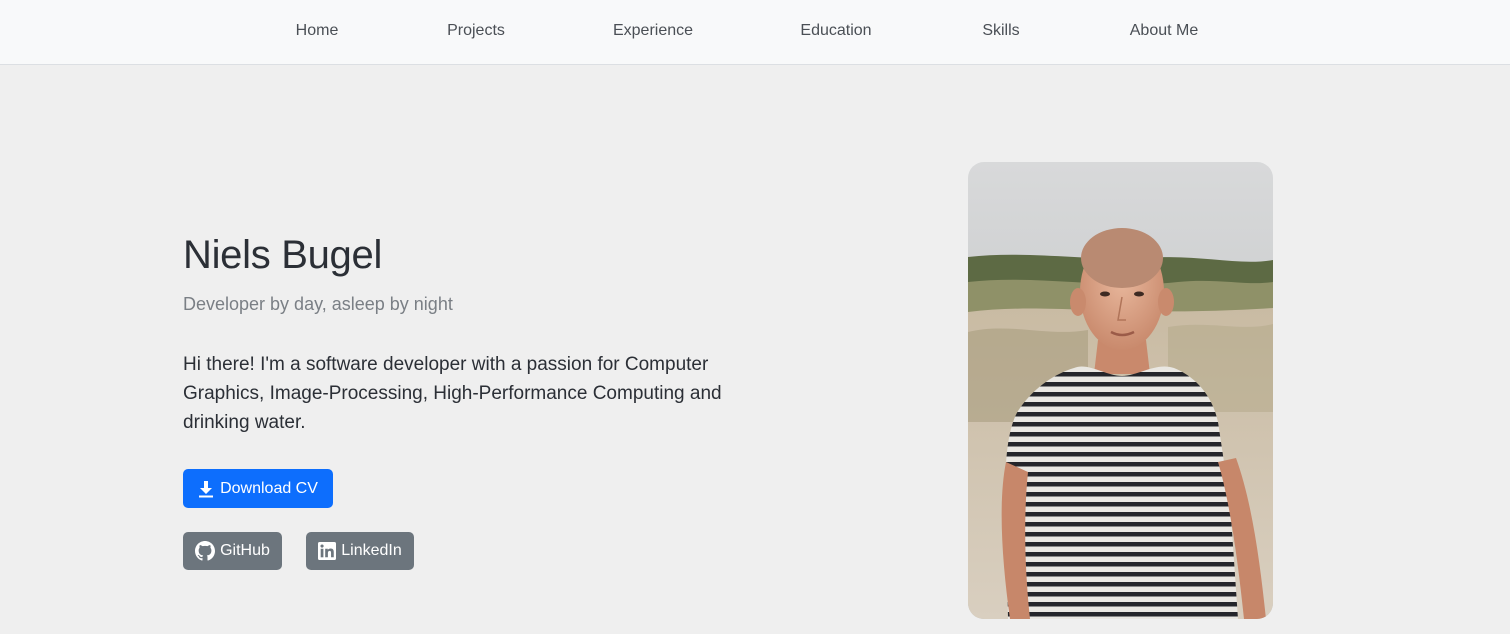  What do you see at coordinates (835, 31) in the screenshot?
I see `nav-education: Education` at bounding box center [835, 31].